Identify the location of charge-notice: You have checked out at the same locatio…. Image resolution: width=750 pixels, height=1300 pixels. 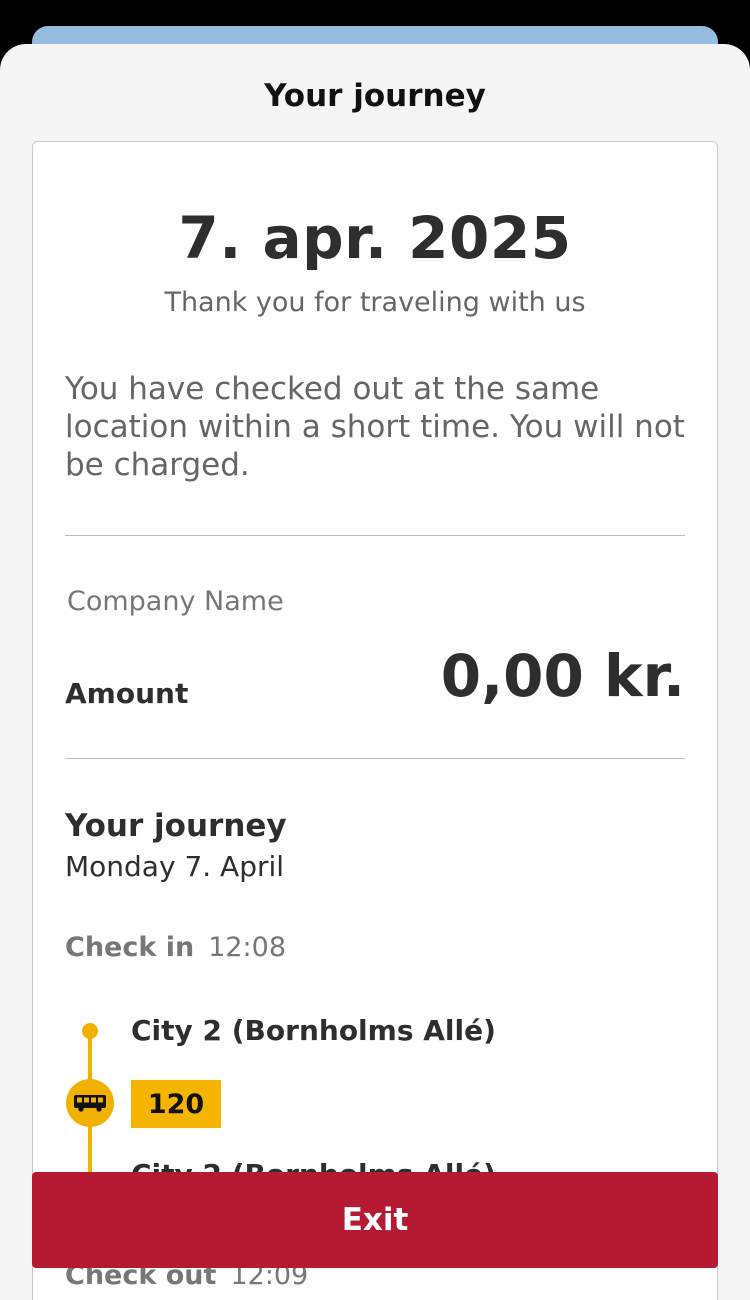
(375, 427).